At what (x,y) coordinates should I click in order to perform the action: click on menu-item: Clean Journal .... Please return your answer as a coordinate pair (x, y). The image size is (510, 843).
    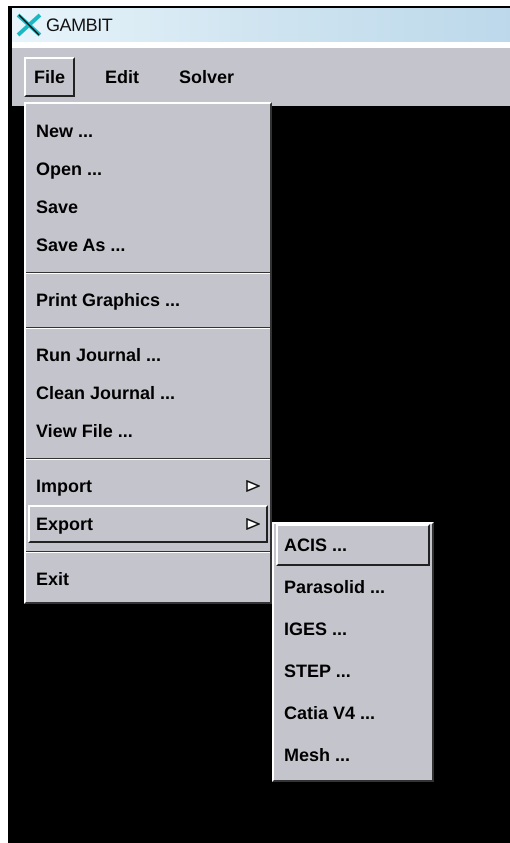
    Looking at the image, I should click on (148, 393).